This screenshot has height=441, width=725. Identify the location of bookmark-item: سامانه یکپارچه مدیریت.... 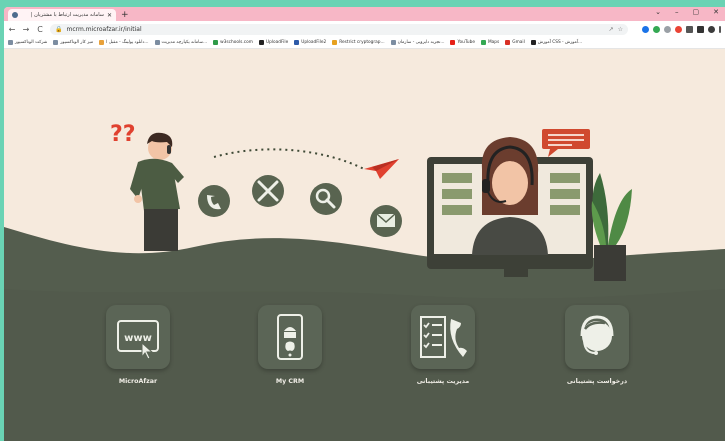
(180, 42).